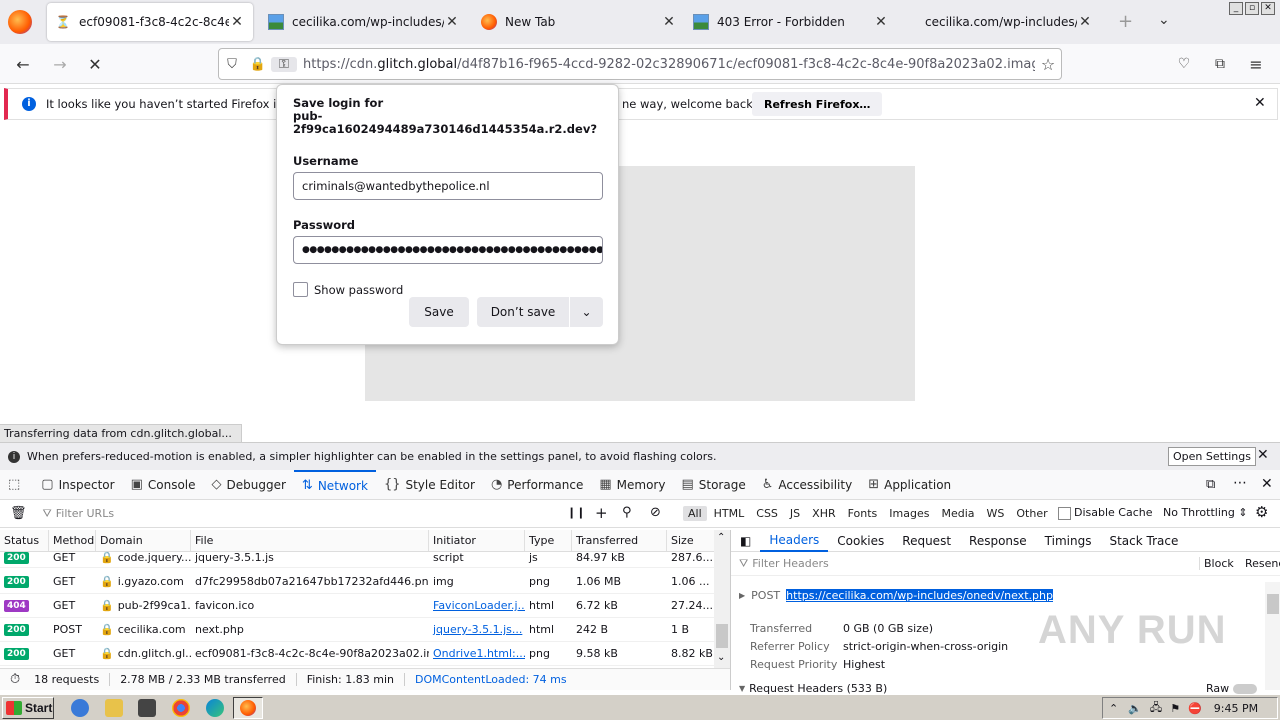  What do you see at coordinates (713, 485) in the screenshot?
I see `tab-storage: ▤ Storage` at bounding box center [713, 485].